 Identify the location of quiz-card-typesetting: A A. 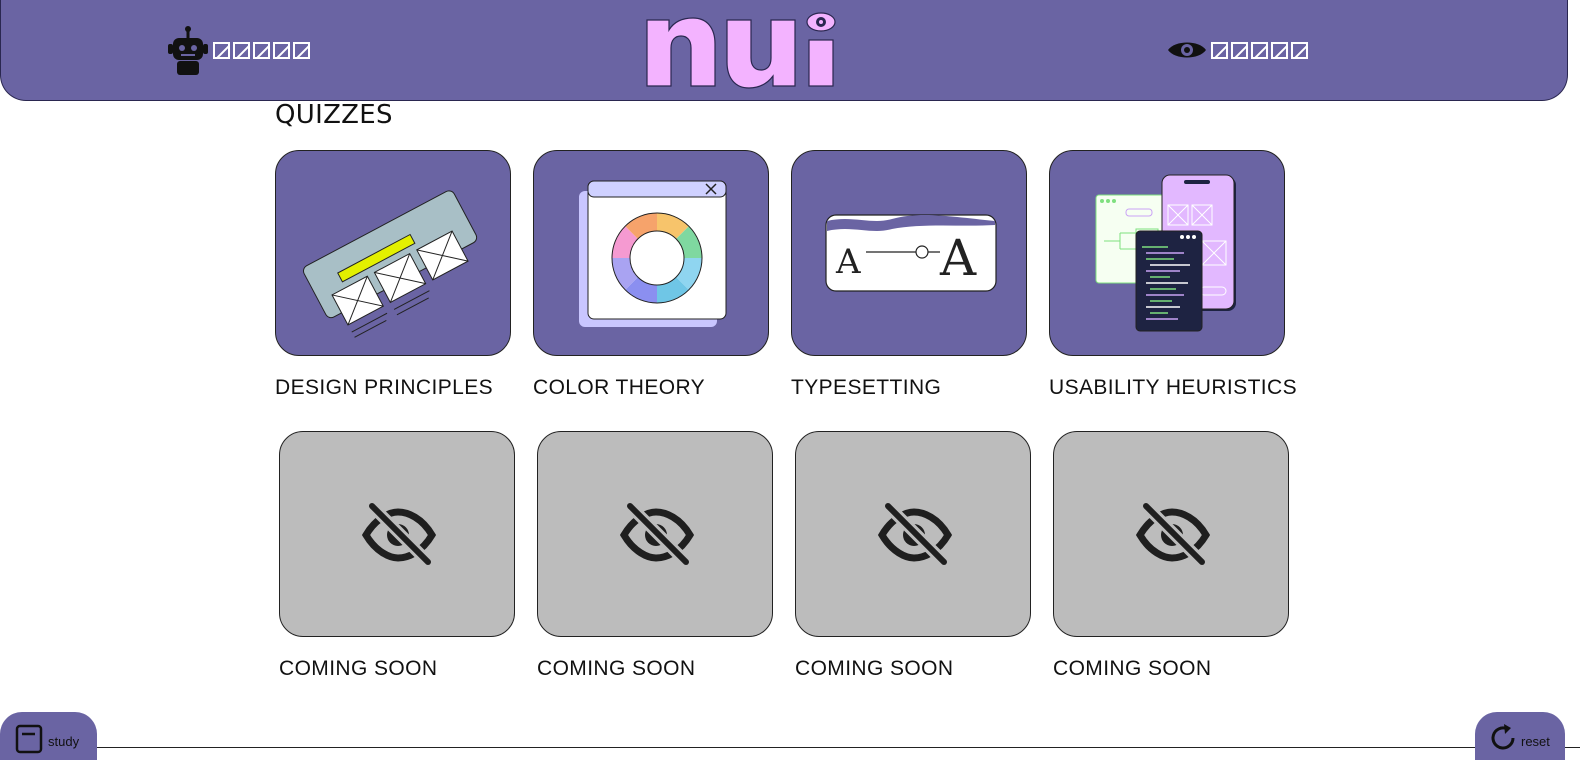
(909, 253).